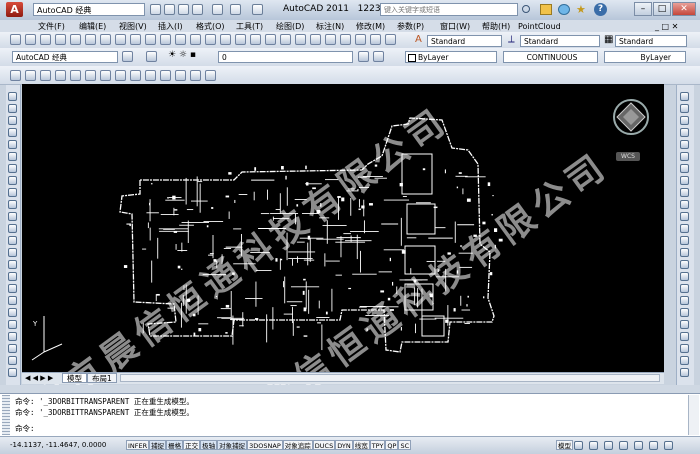 The width and height of the screenshot is (700, 454). Describe the element at coordinates (628, 156) in the screenshot. I see `wcs-label: WCS` at that location.